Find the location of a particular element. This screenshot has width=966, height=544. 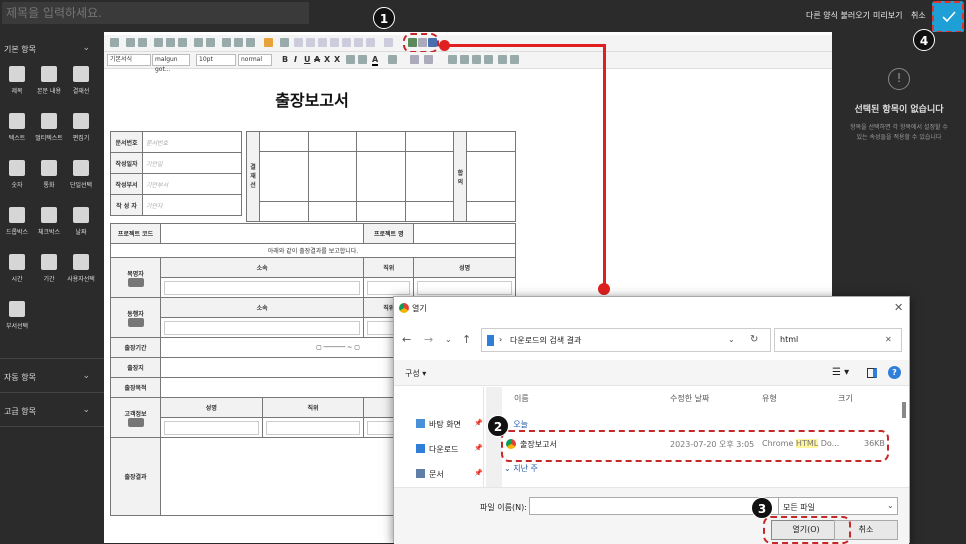

search-clear-icon: ✕ is located at coordinates (888, 339).